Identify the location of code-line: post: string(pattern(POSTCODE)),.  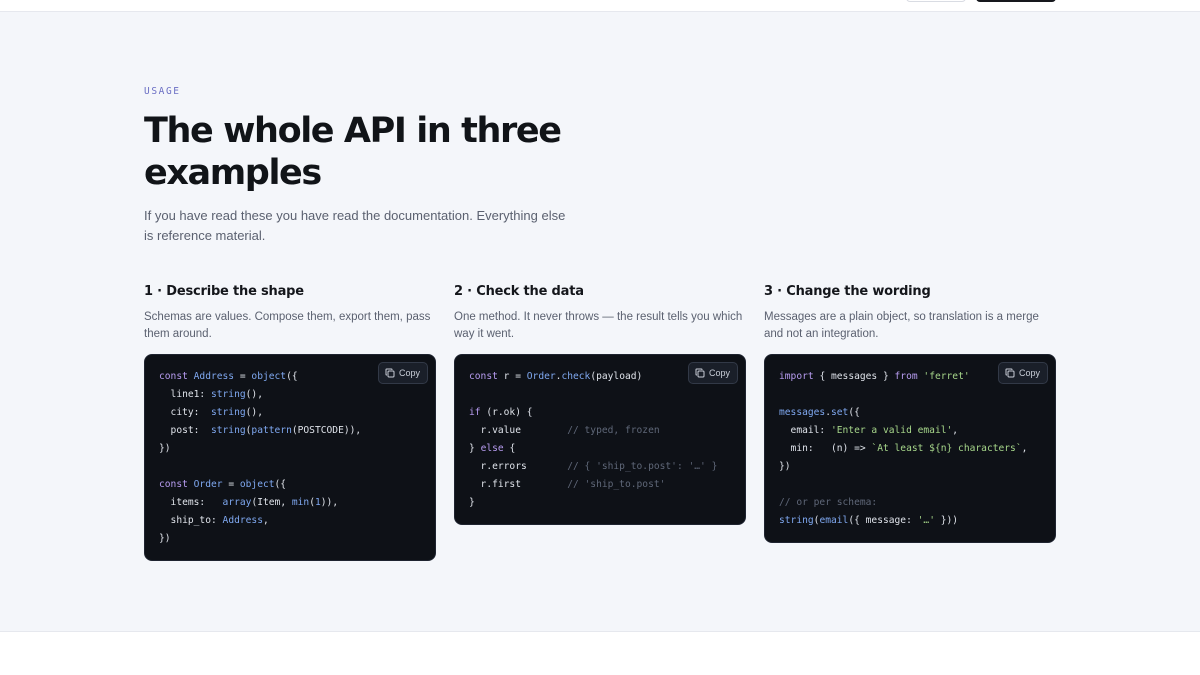
(290, 431).